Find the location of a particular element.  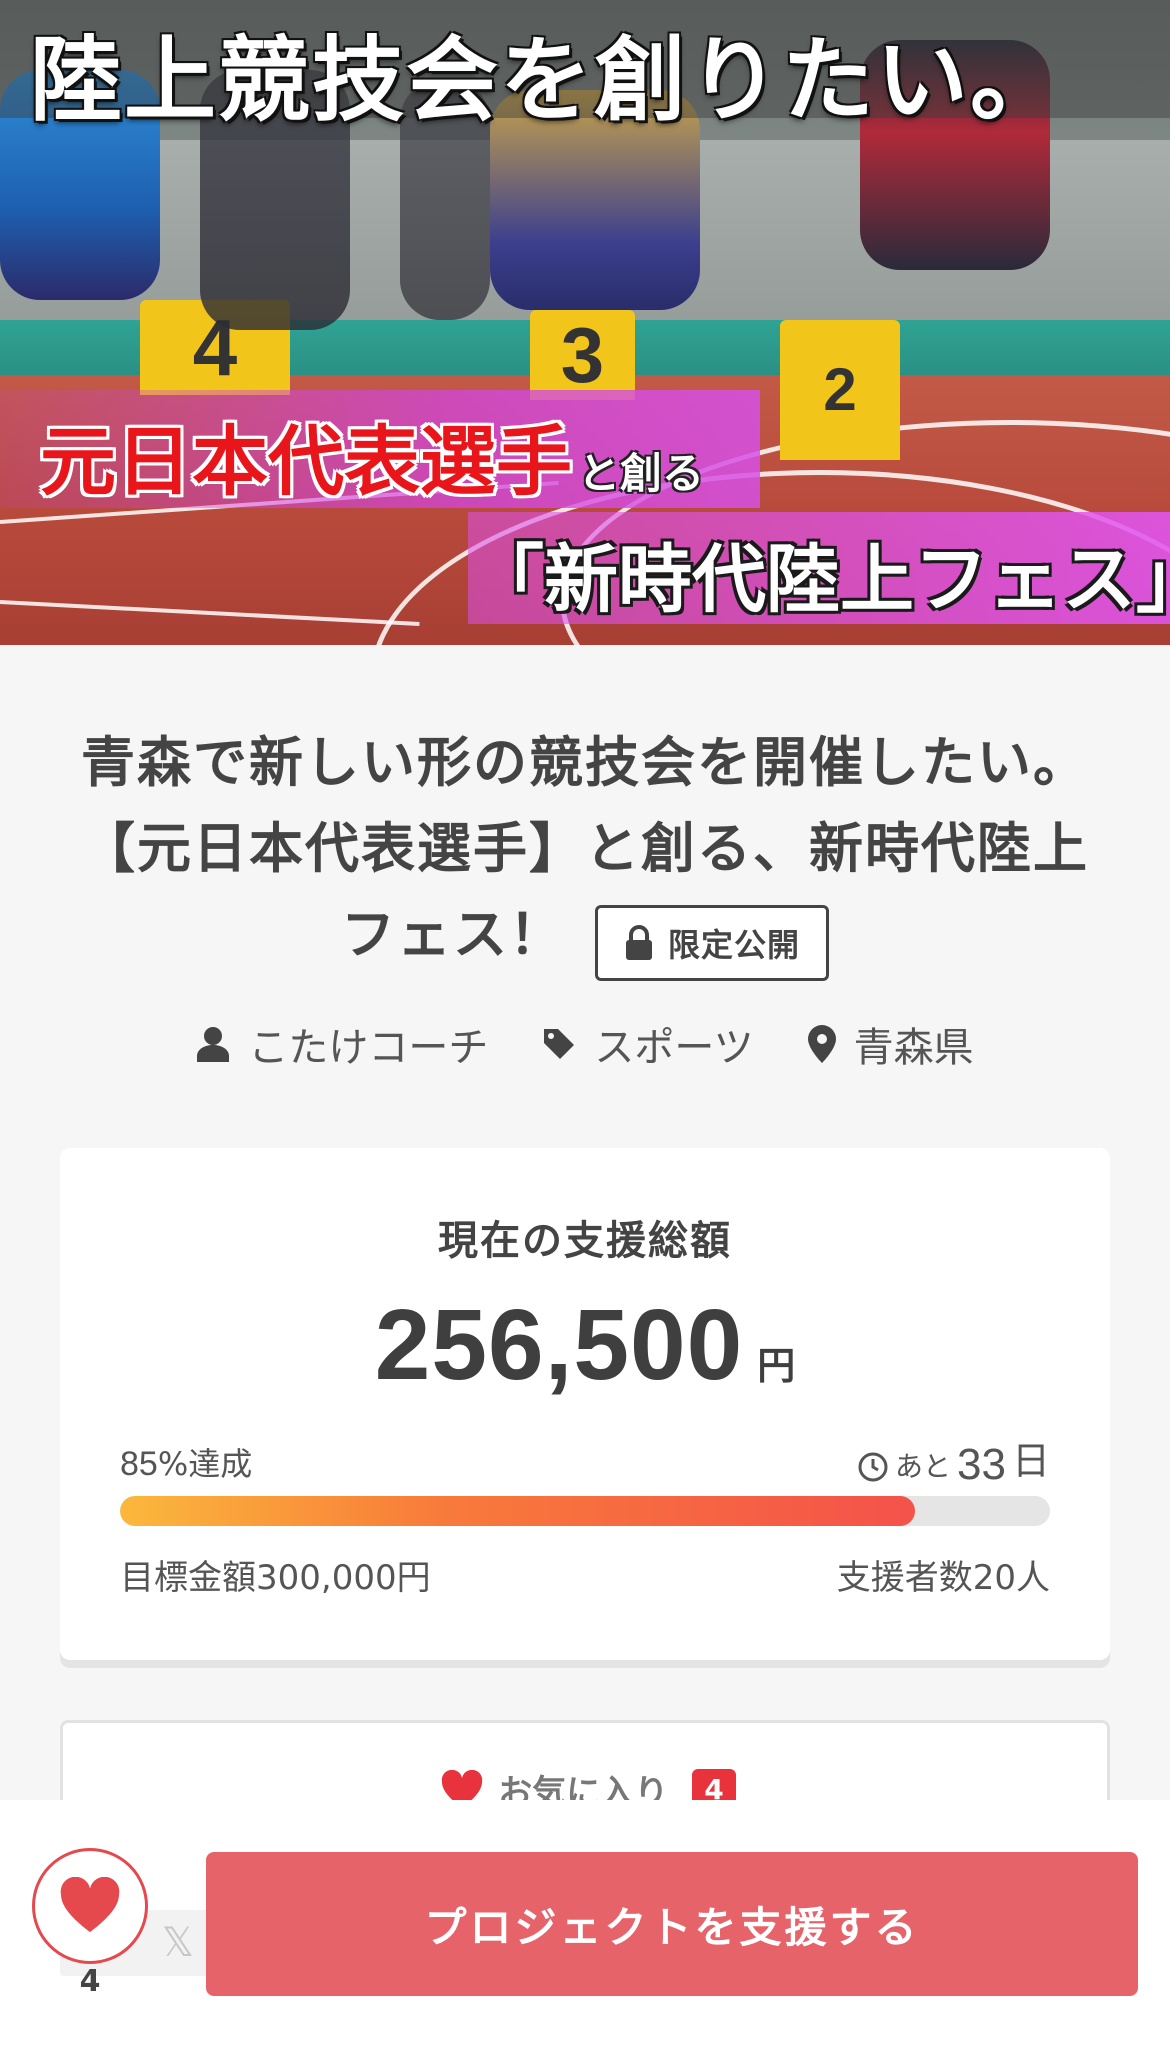

category-name: スポーツ is located at coordinates (674, 1048).